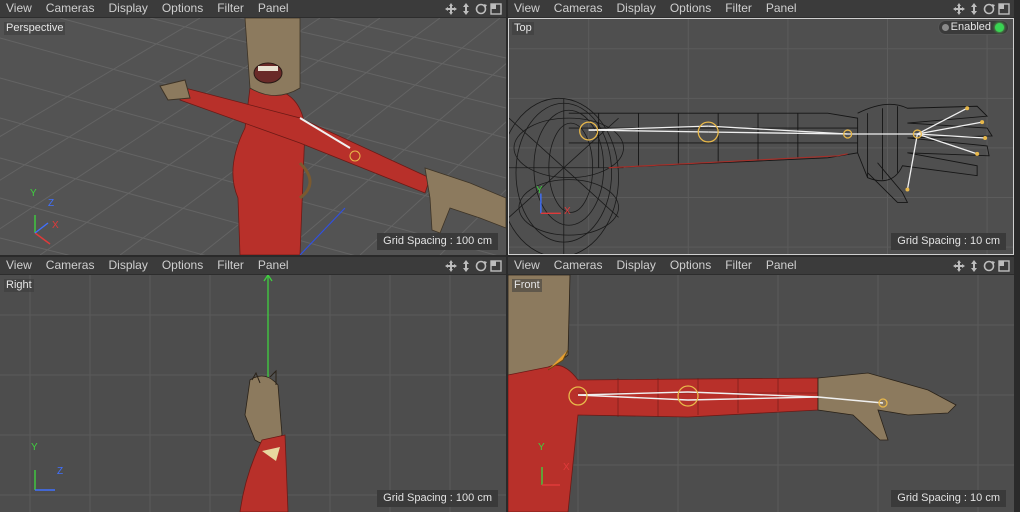  Describe the element at coordinates (945, 27) in the screenshot. I see `radio-dot-icon` at that location.